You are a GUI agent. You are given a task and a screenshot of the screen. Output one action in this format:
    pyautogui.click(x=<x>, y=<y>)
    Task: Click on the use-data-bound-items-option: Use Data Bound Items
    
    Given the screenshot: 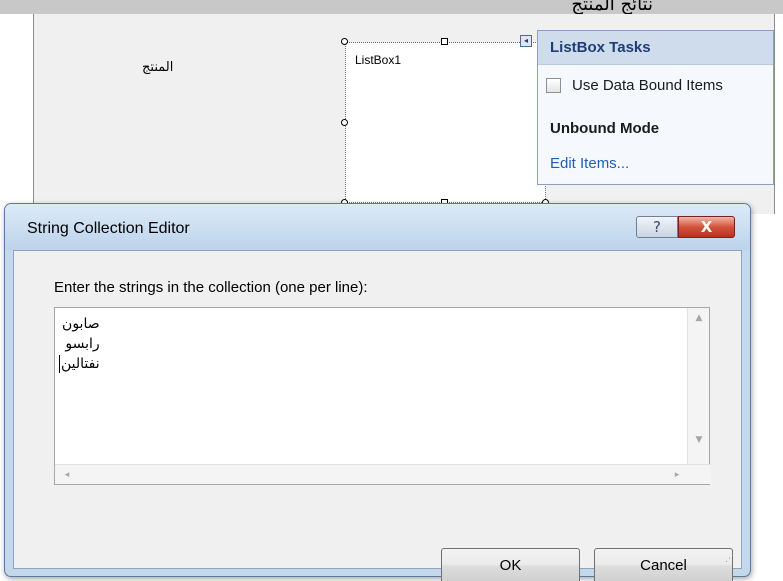 What is the action you would take?
    pyautogui.click(x=634, y=85)
    